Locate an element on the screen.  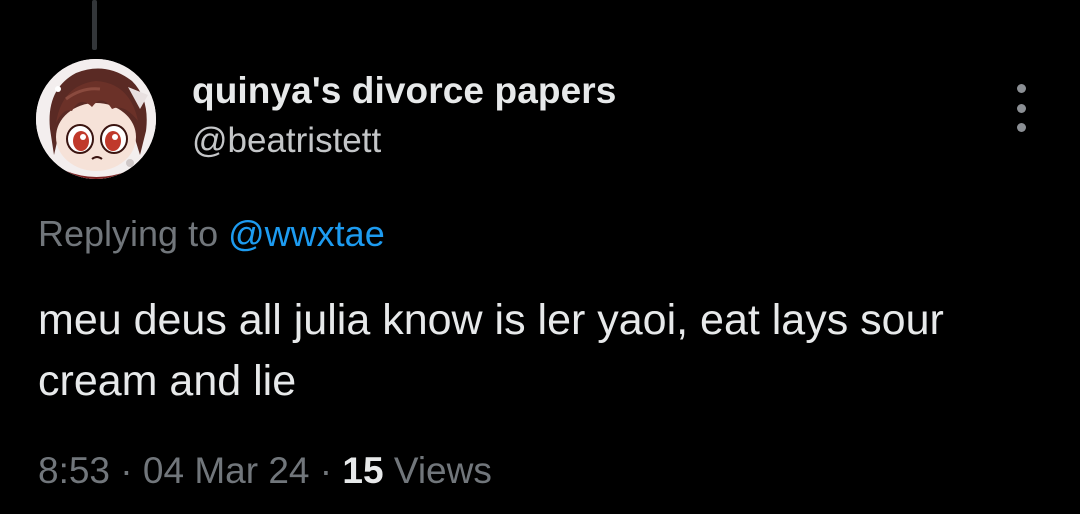
more-options-button is located at coordinates (1021, 108).